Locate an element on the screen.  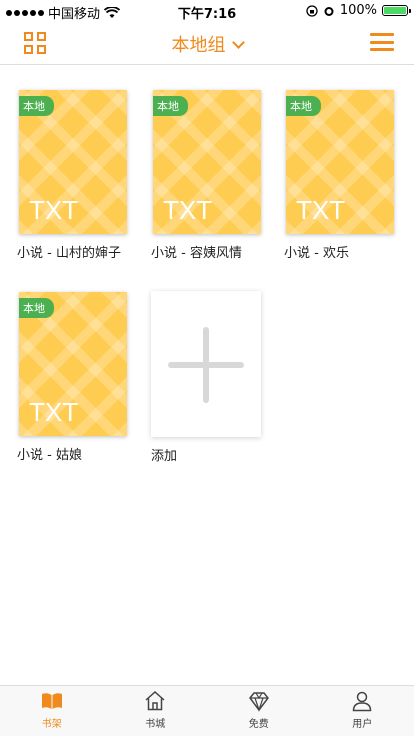
tab-user: 用户 is located at coordinates (362, 711).